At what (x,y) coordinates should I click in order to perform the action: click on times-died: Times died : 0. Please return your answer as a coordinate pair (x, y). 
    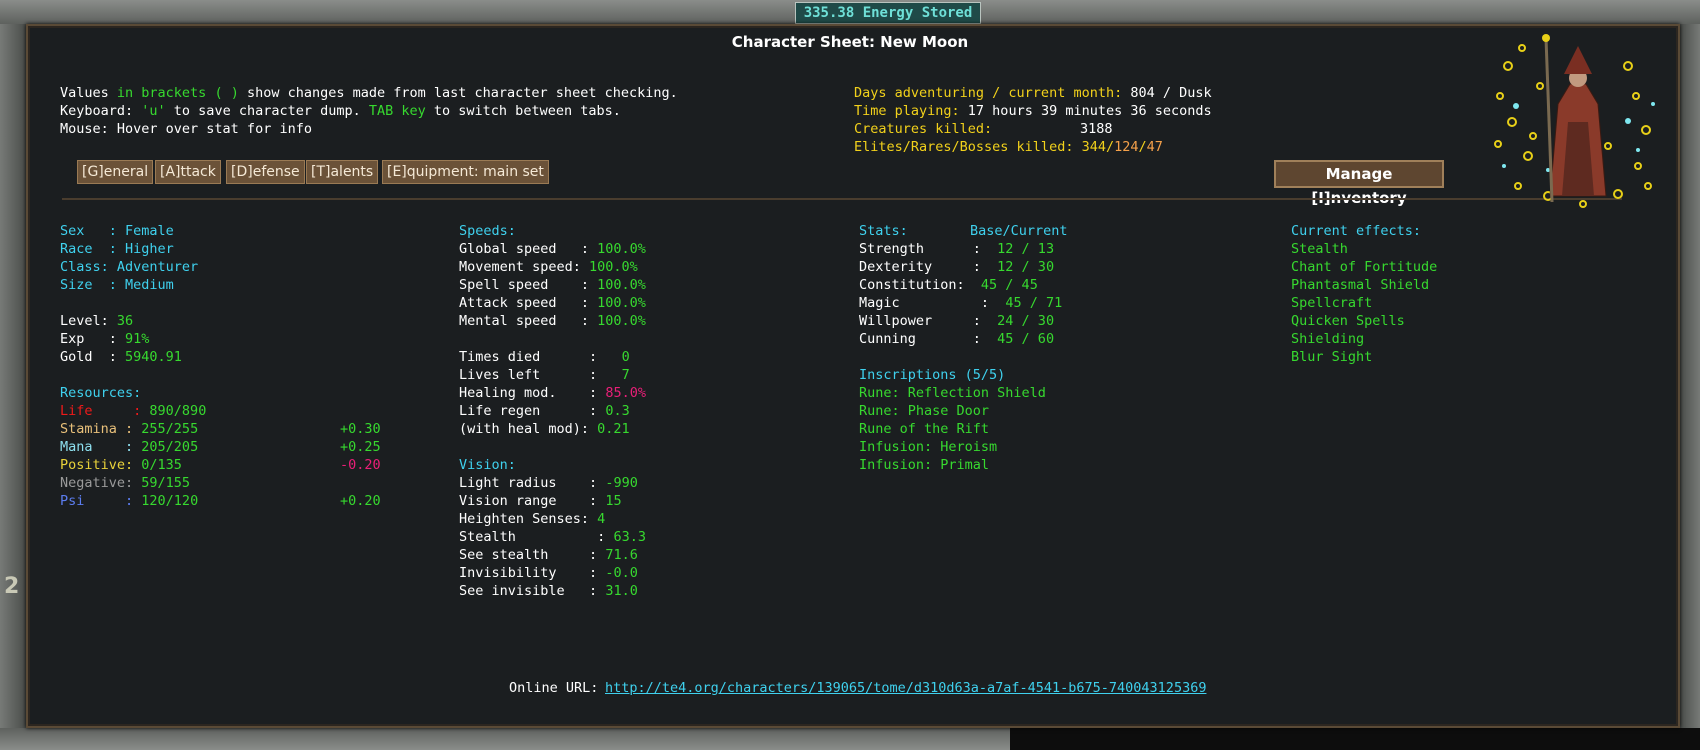
    Looking at the image, I should click on (544, 357).